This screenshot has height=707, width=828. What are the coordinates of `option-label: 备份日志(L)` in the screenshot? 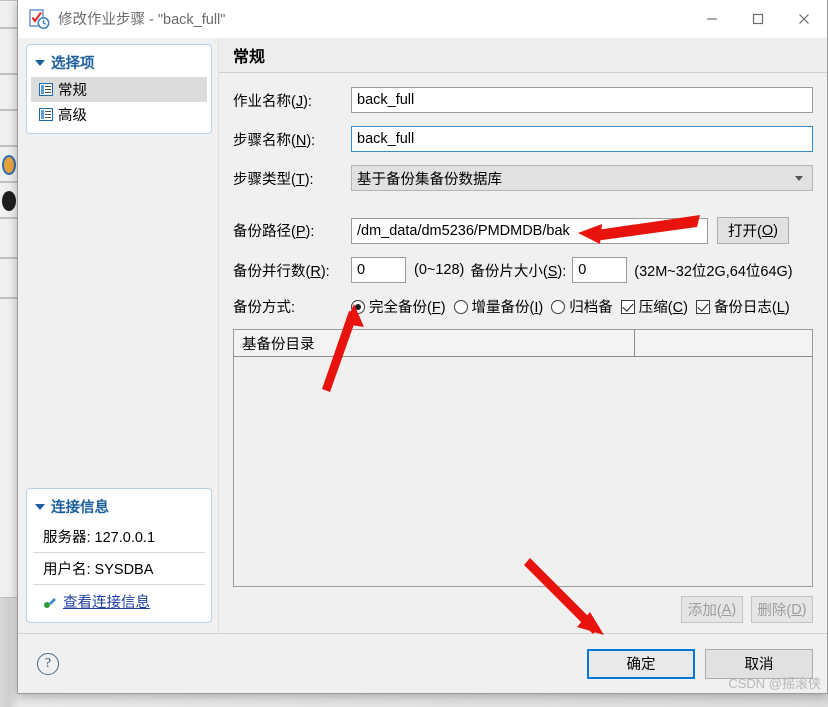 It's located at (751, 308).